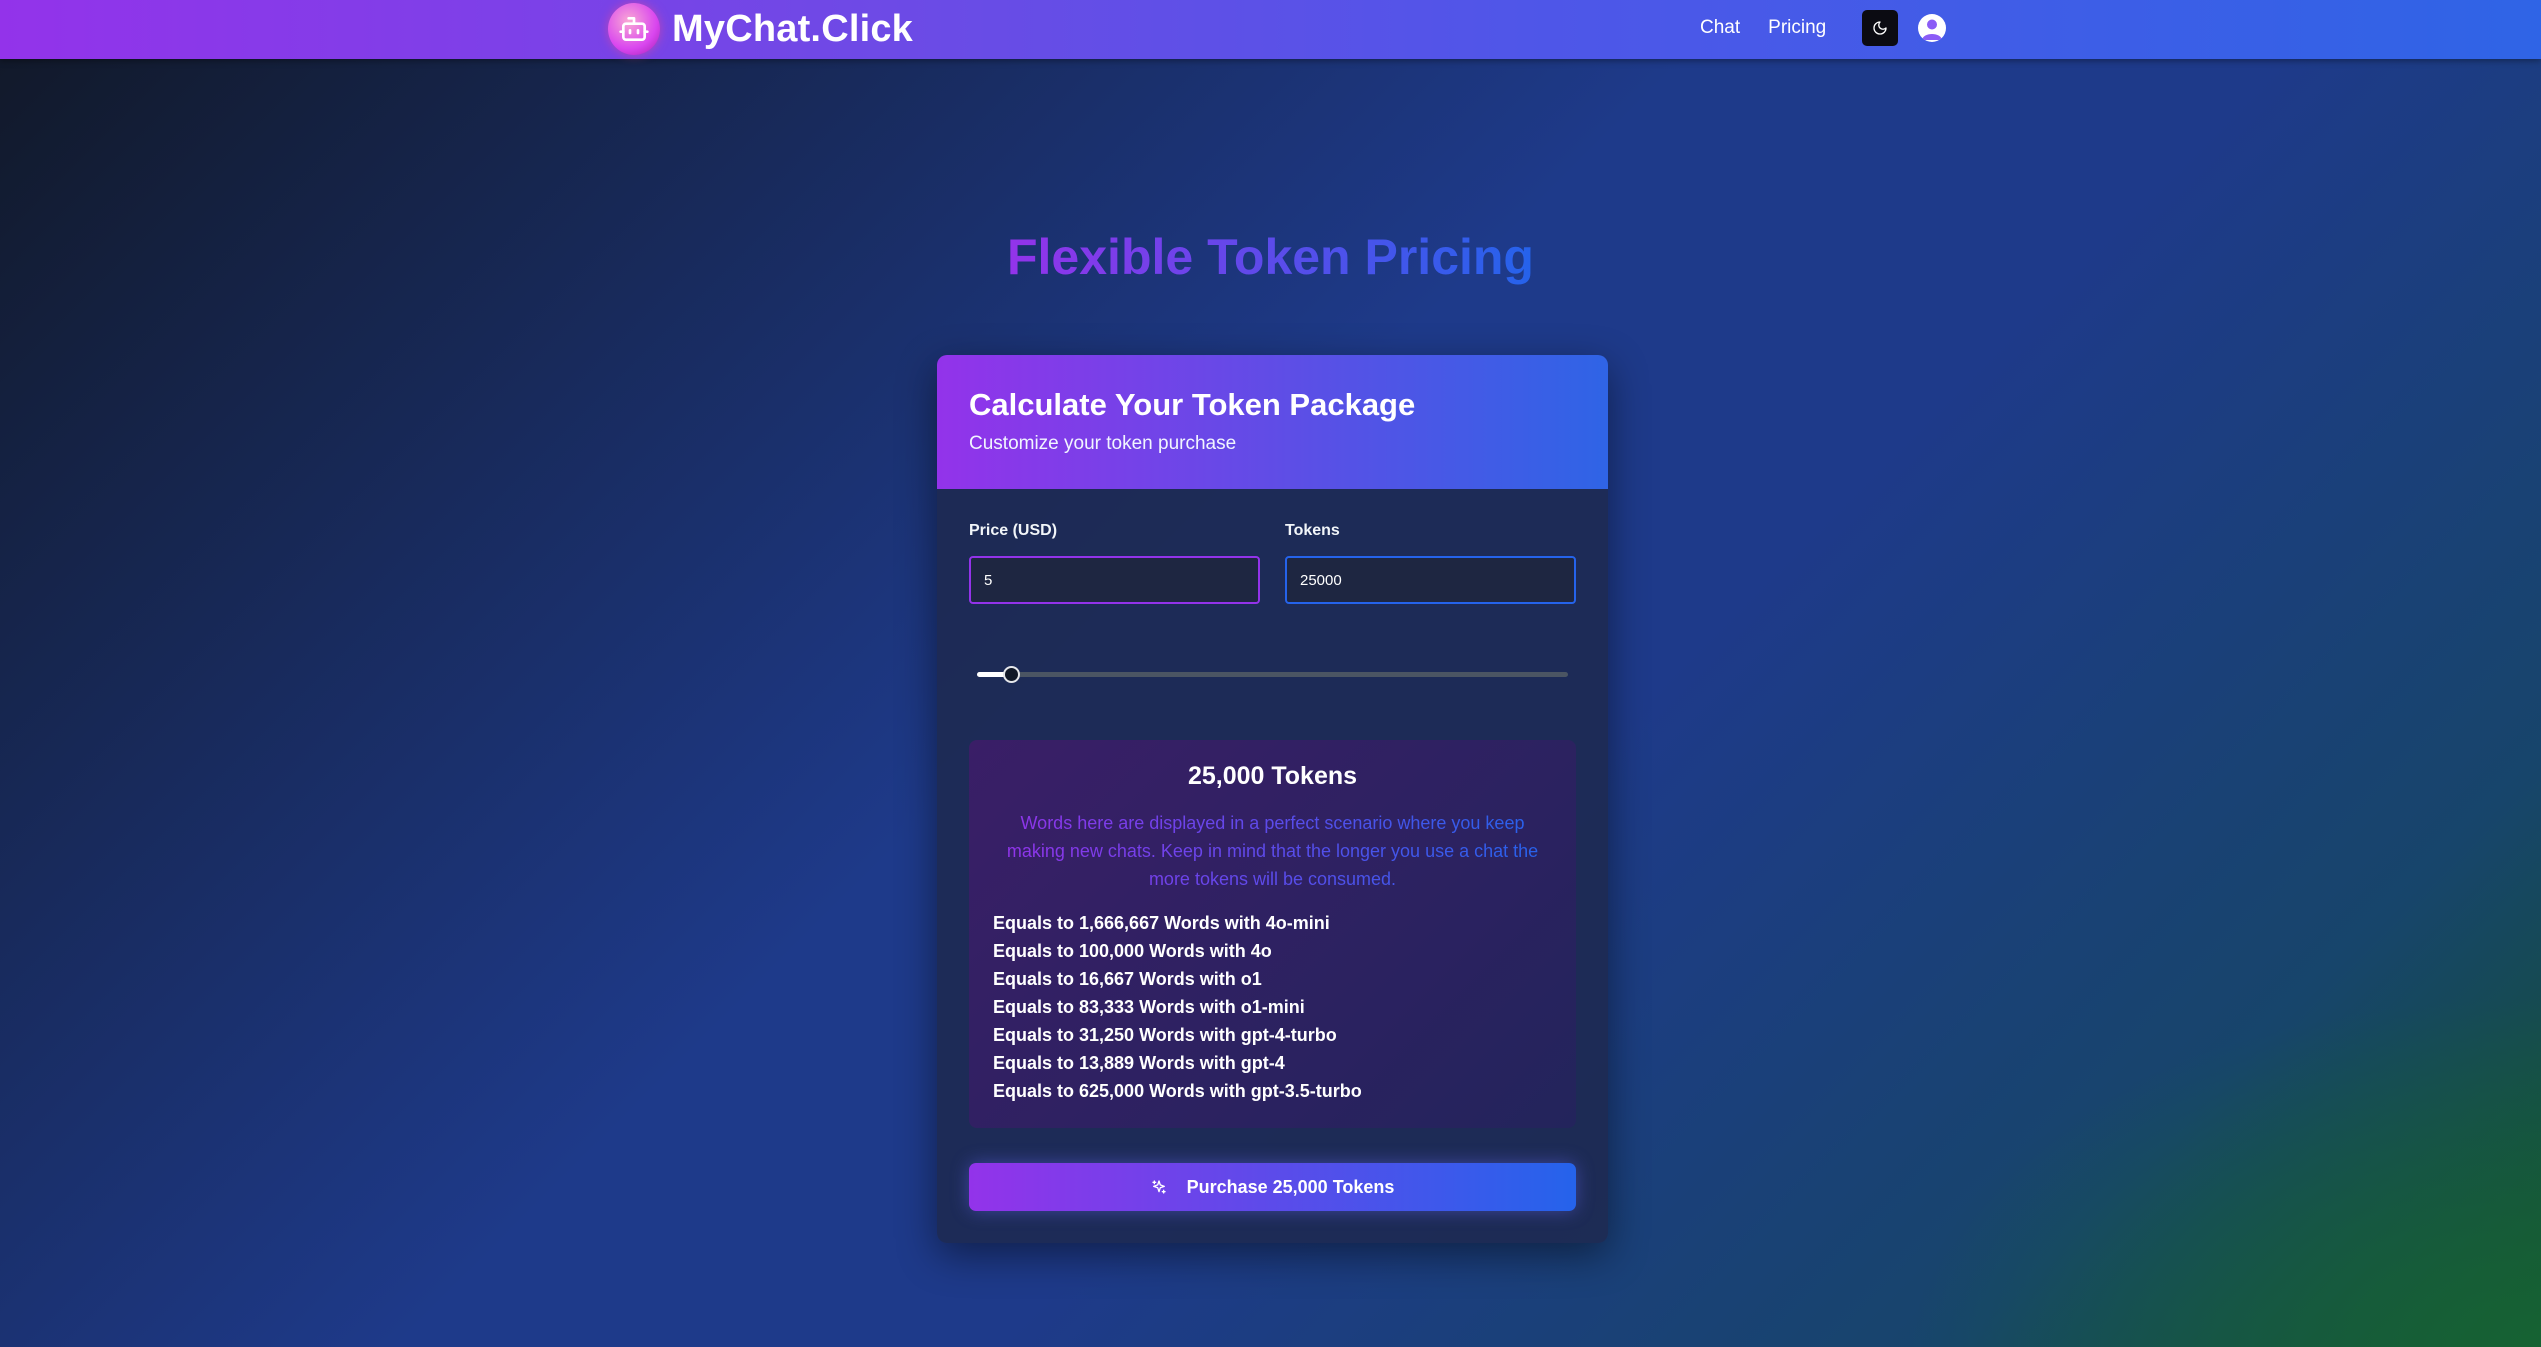  Describe the element at coordinates (1290, 1186) in the screenshot. I see `purchase-button-label: Purchase 25,000 Tokens` at that location.